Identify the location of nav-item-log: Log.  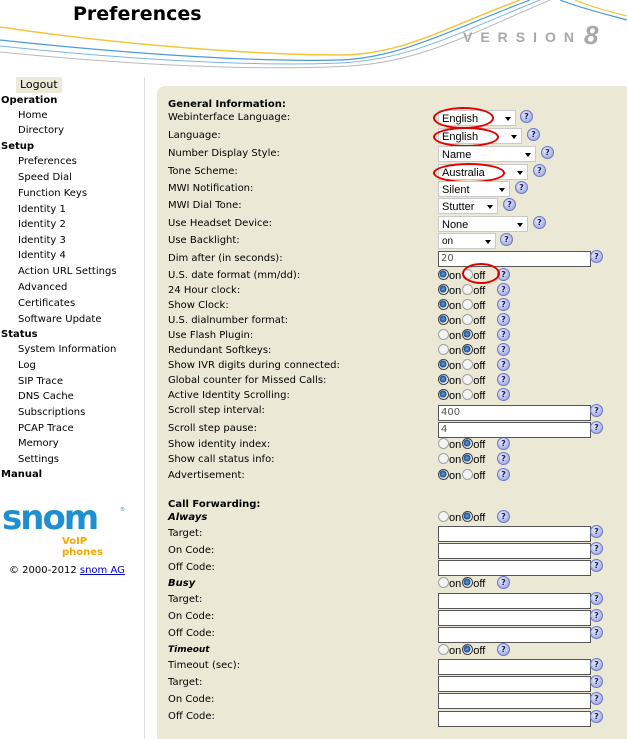
(27, 365).